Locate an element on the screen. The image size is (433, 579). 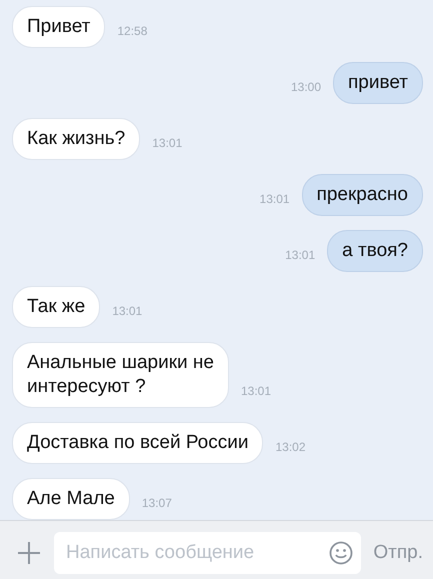
plus-icon is located at coordinates (29, 553).